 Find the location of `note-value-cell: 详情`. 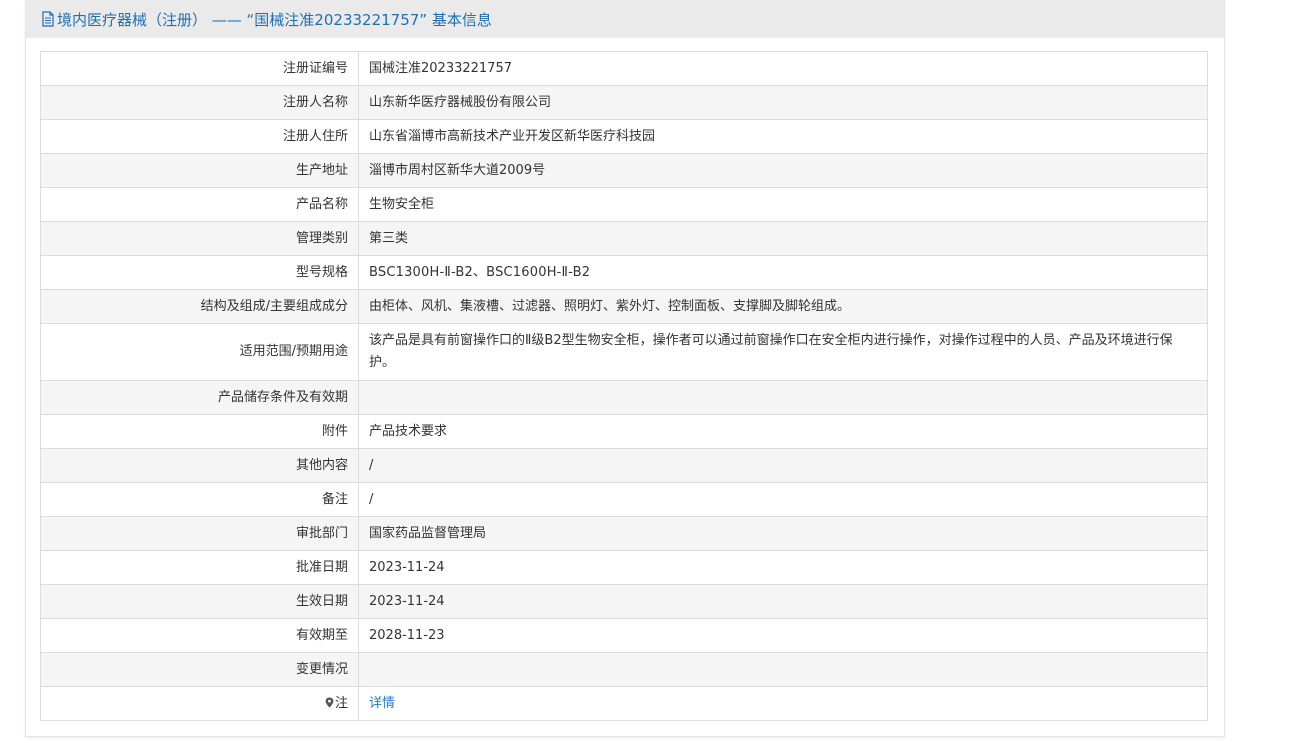

note-value-cell: 详情 is located at coordinates (783, 703).